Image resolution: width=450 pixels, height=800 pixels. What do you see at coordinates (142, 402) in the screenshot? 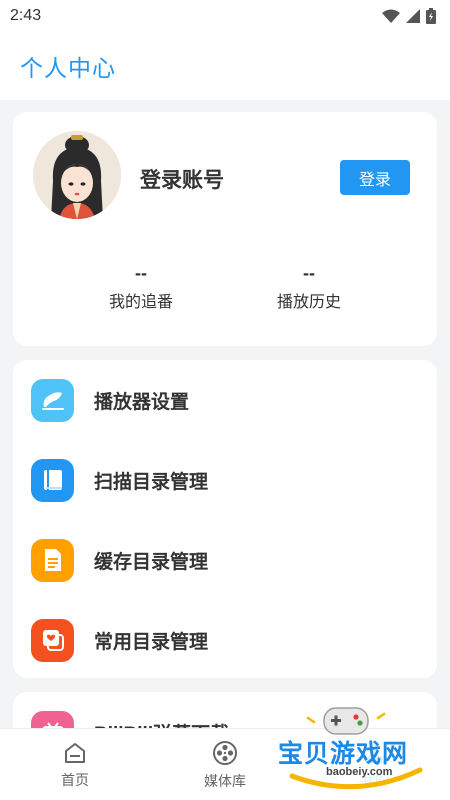
I see `menu-label-player-settings: 播放器设置` at bounding box center [142, 402].